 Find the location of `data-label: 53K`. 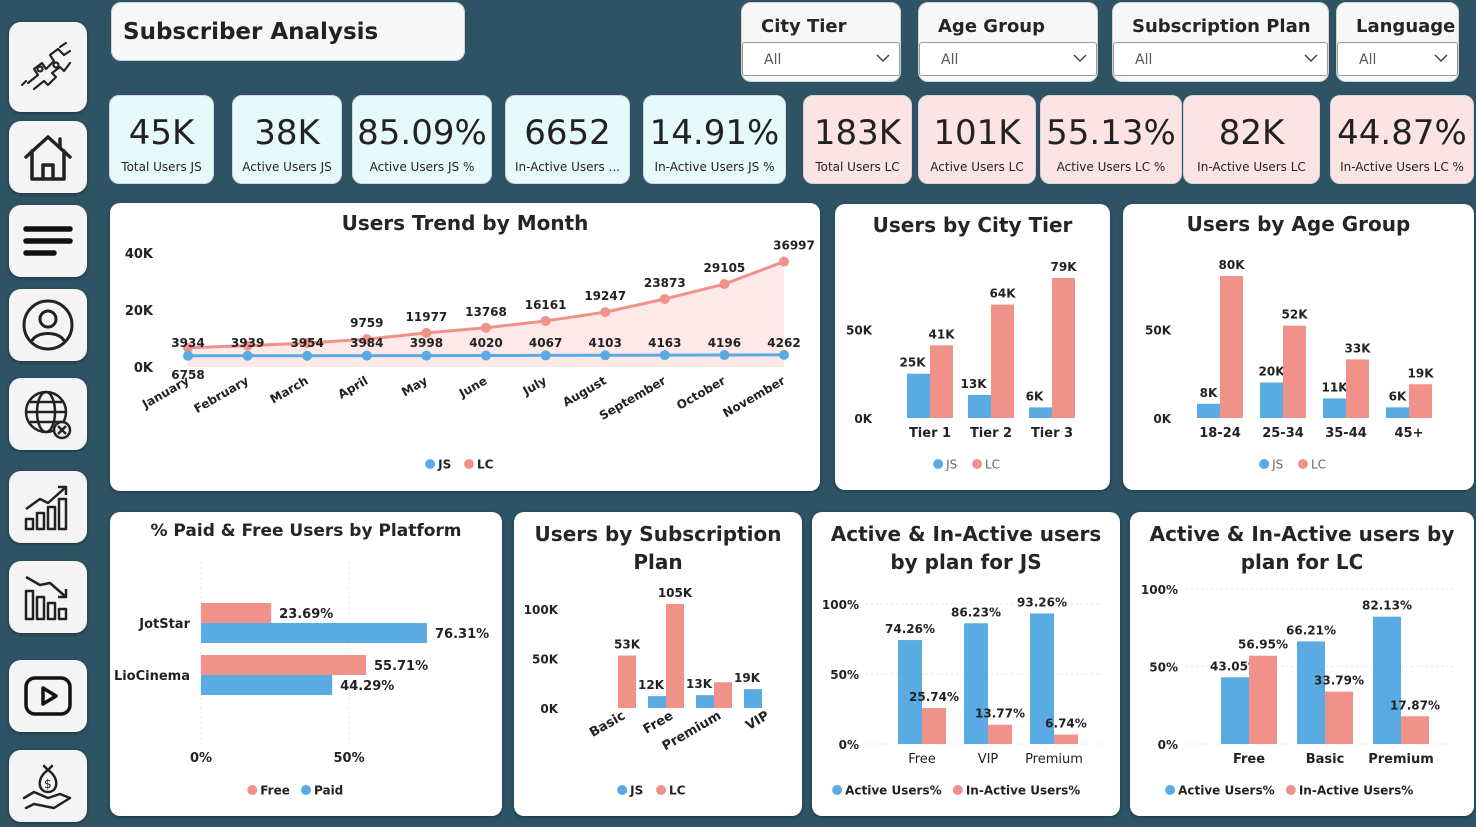

data-label: 53K is located at coordinates (627, 645).